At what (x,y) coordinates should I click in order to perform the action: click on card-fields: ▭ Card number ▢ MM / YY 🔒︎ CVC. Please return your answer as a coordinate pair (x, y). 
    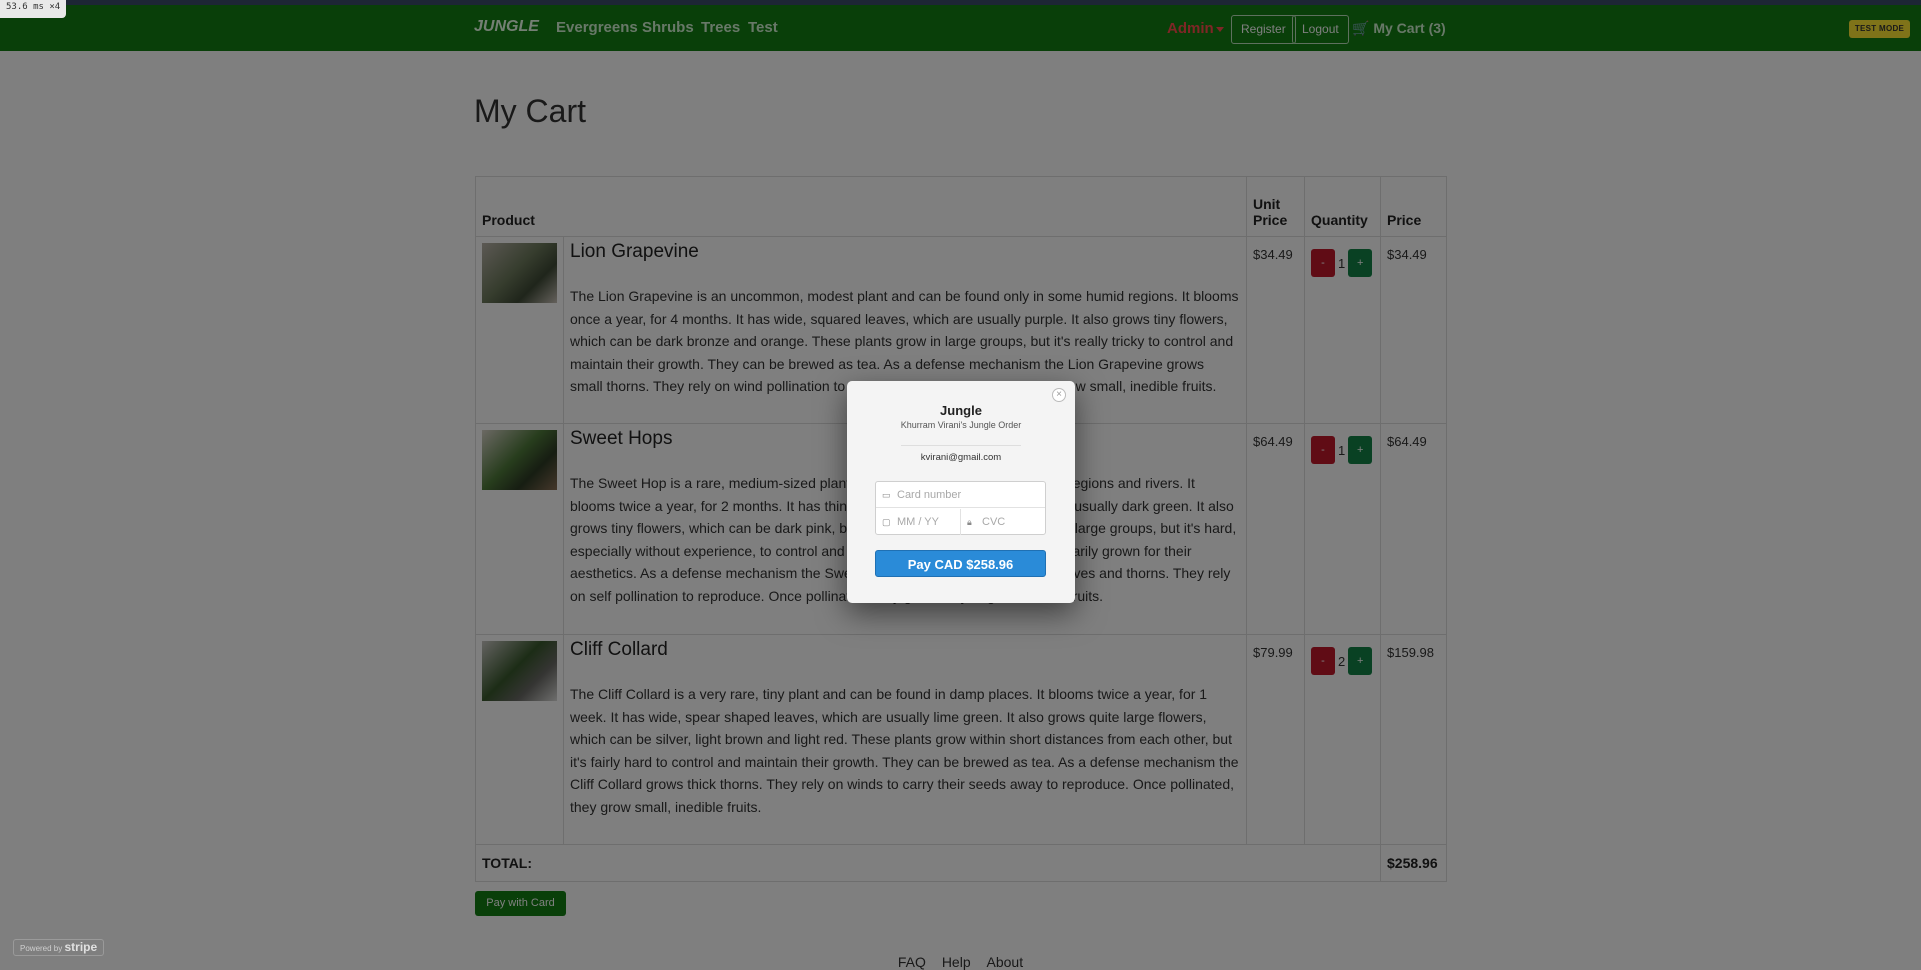
    Looking at the image, I should click on (960, 508).